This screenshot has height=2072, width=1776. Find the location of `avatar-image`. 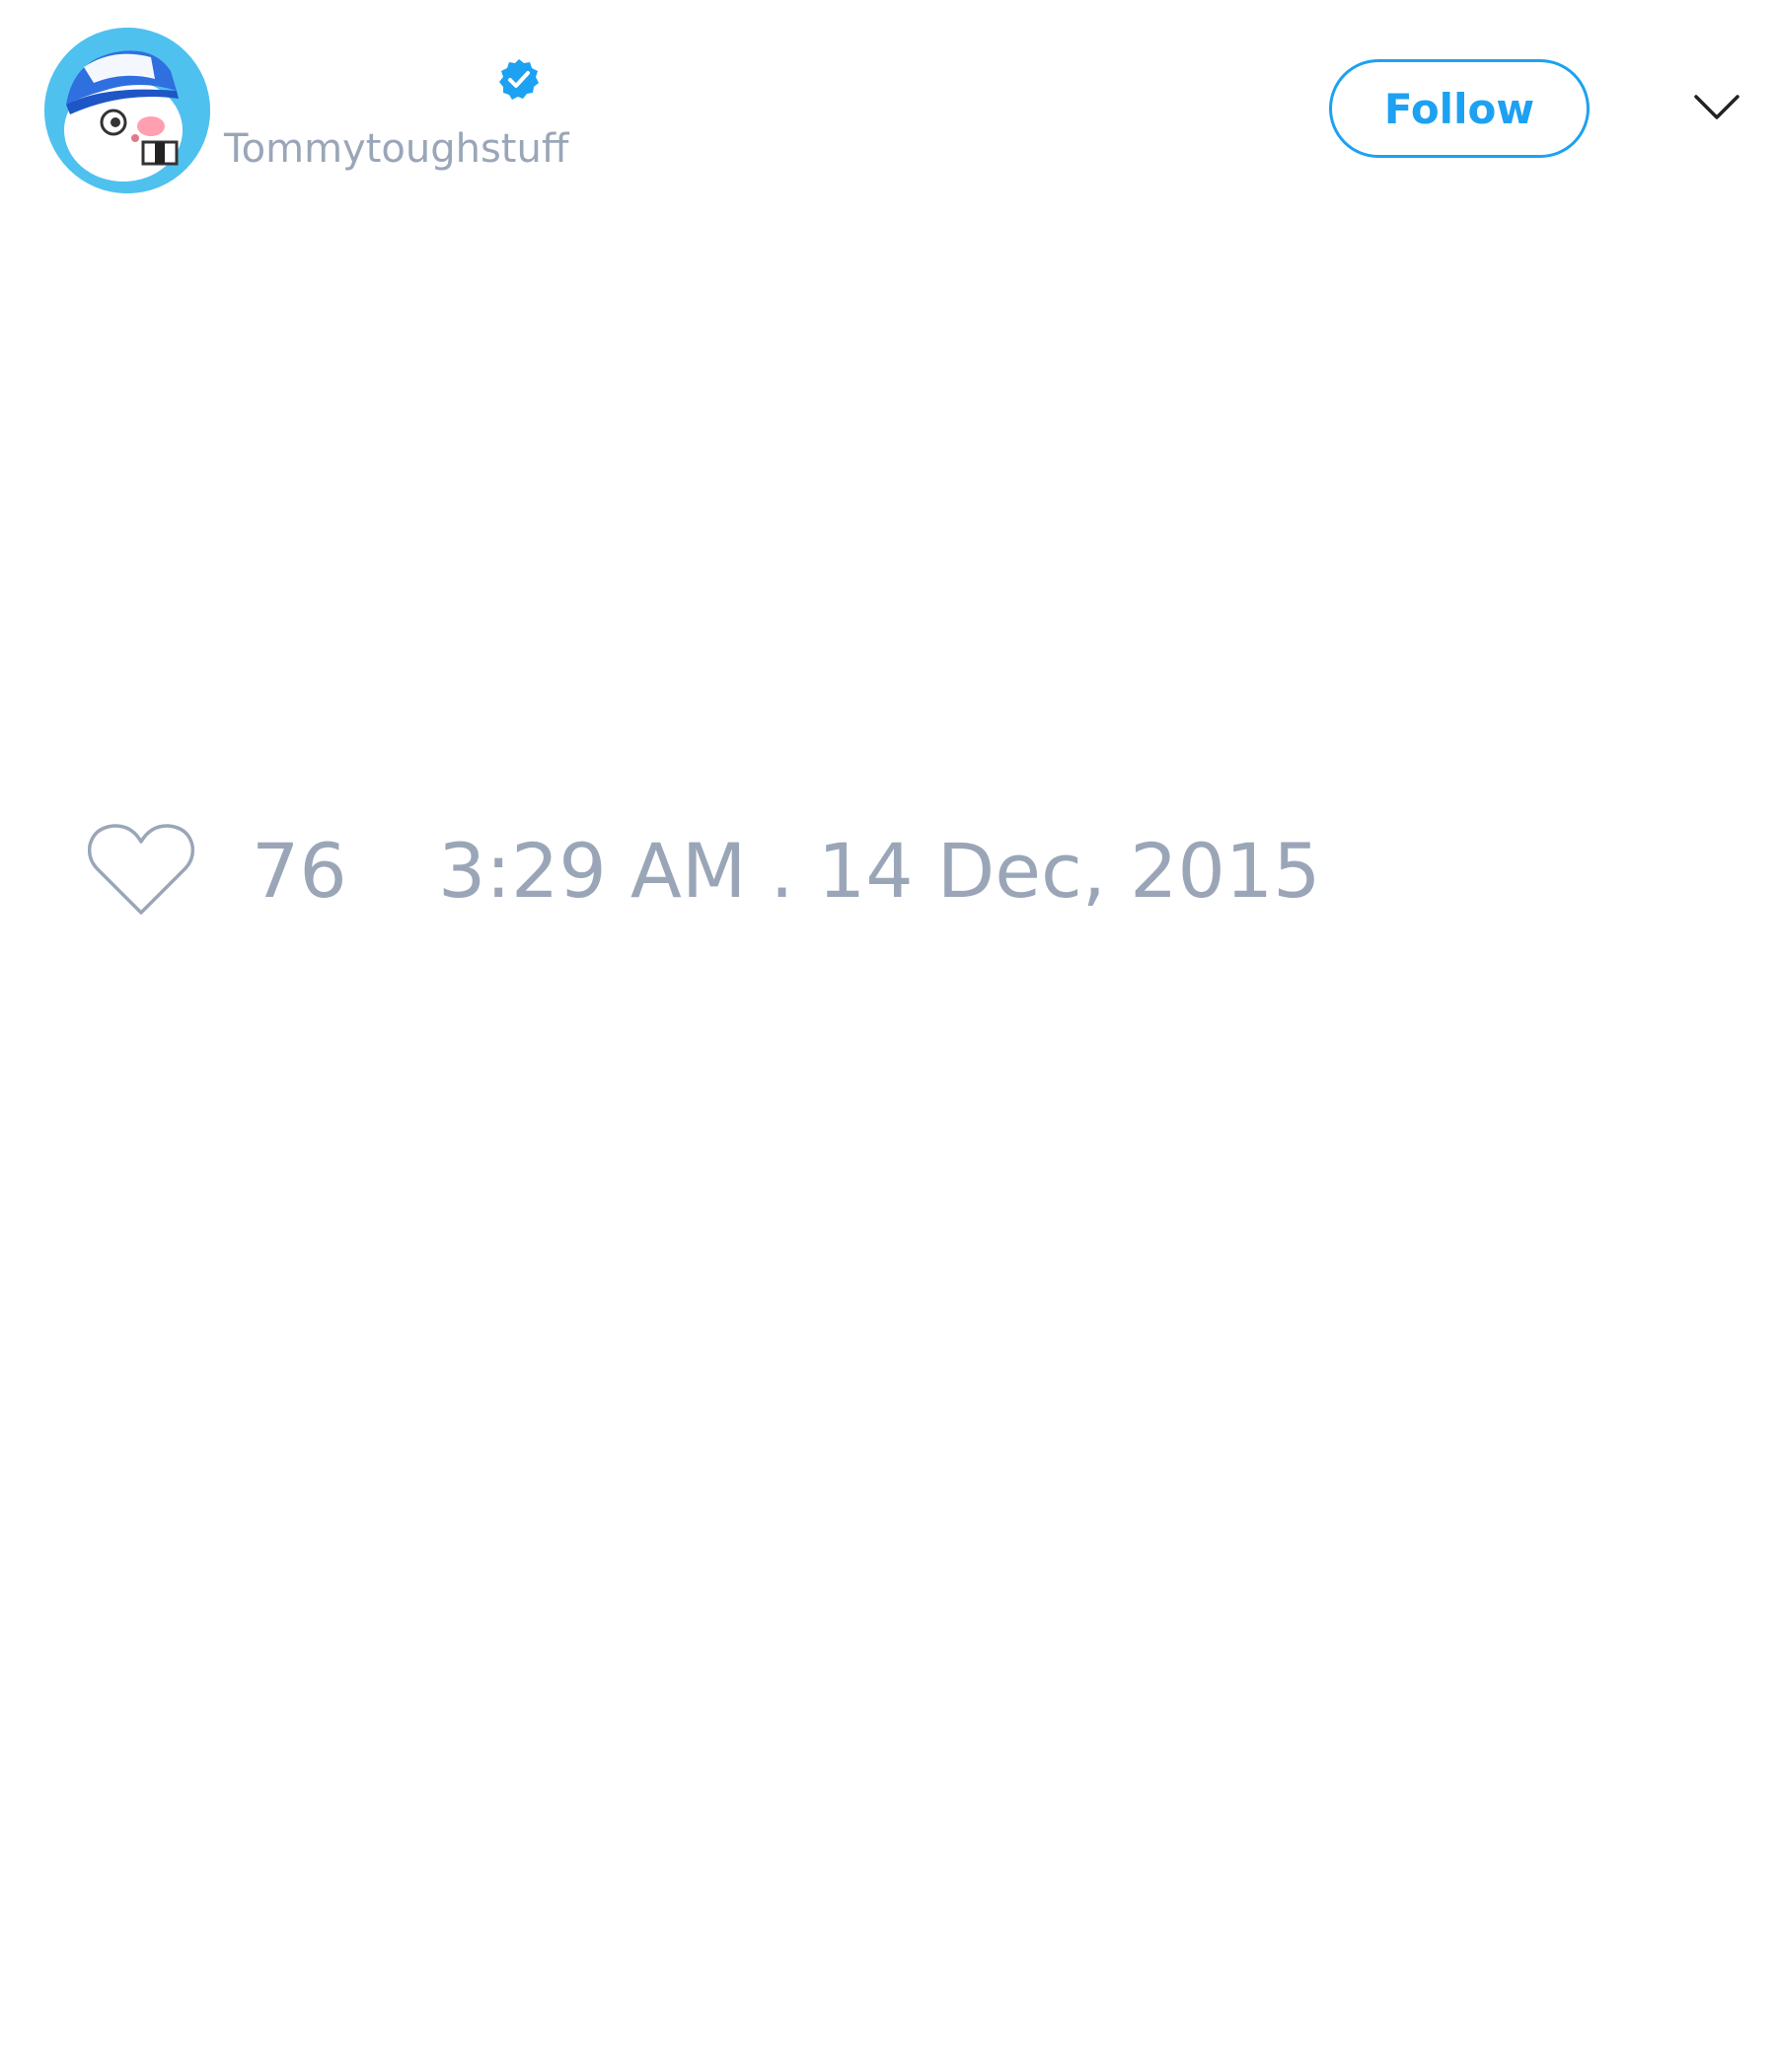

avatar-image is located at coordinates (127, 111).